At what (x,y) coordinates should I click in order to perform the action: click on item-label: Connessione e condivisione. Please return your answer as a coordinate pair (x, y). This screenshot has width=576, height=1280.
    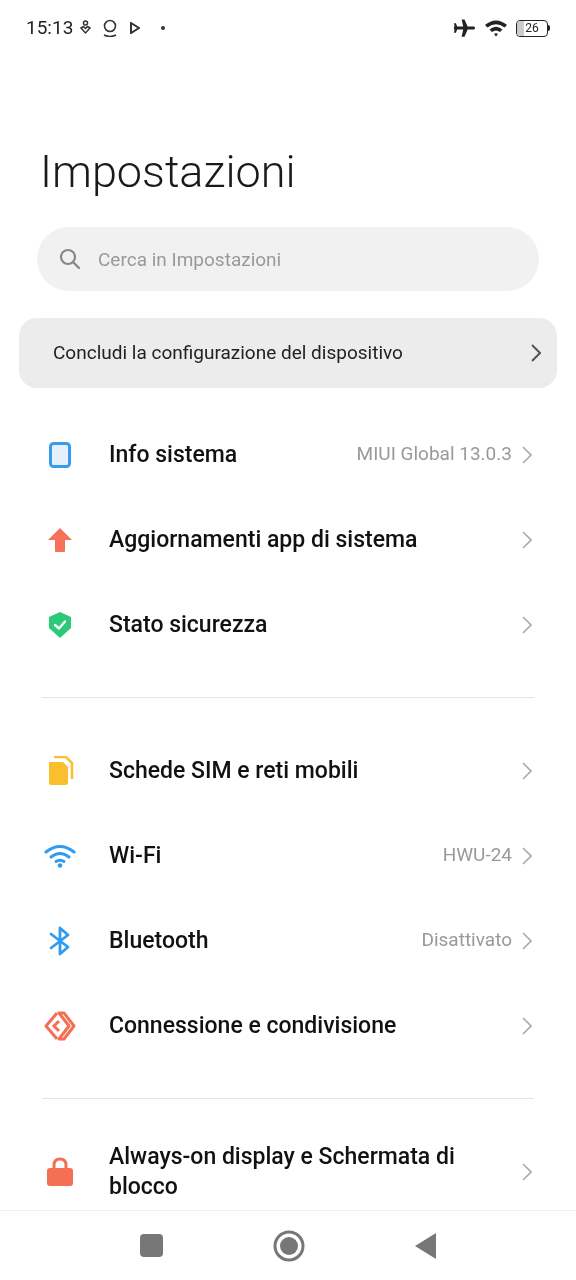
    Looking at the image, I should click on (253, 1025).